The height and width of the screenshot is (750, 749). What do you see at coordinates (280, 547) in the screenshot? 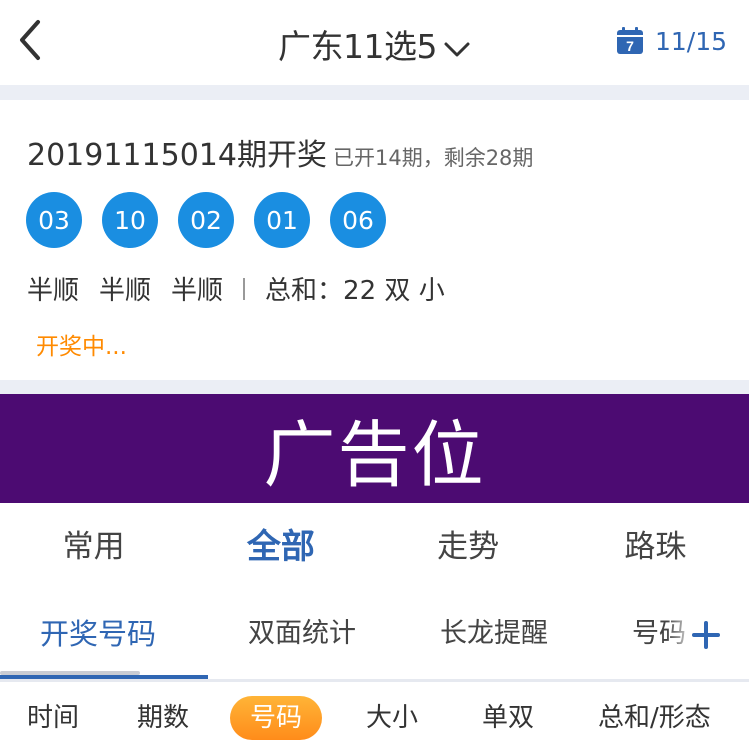
I see `tab-all: 全部` at bounding box center [280, 547].